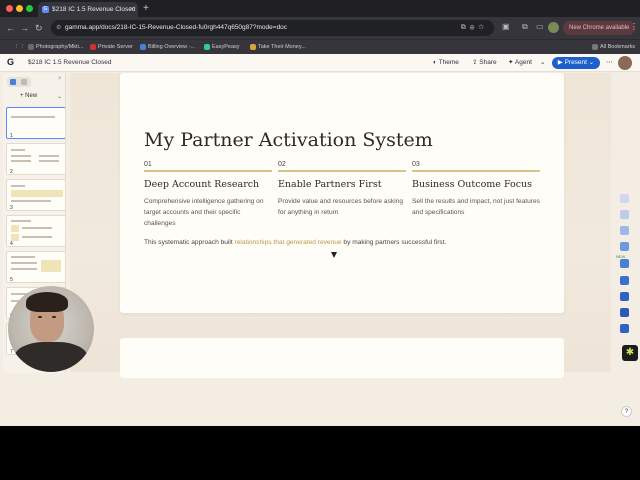 The image size is (640, 480). What do you see at coordinates (146, 8) in the screenshot?
I see `new-tab-button: +` at bounding box center [146, 8].